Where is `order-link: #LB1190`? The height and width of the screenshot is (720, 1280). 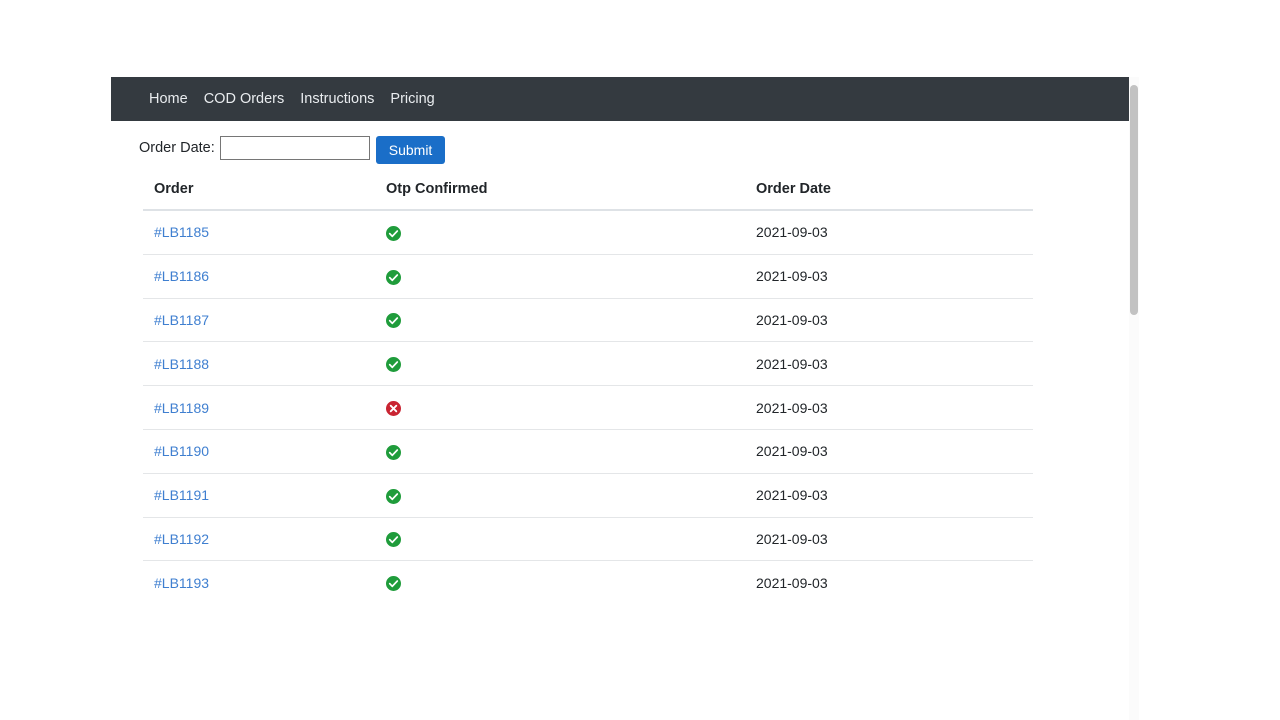 order-link: #LB1190 is located at coordinates (181, 451).